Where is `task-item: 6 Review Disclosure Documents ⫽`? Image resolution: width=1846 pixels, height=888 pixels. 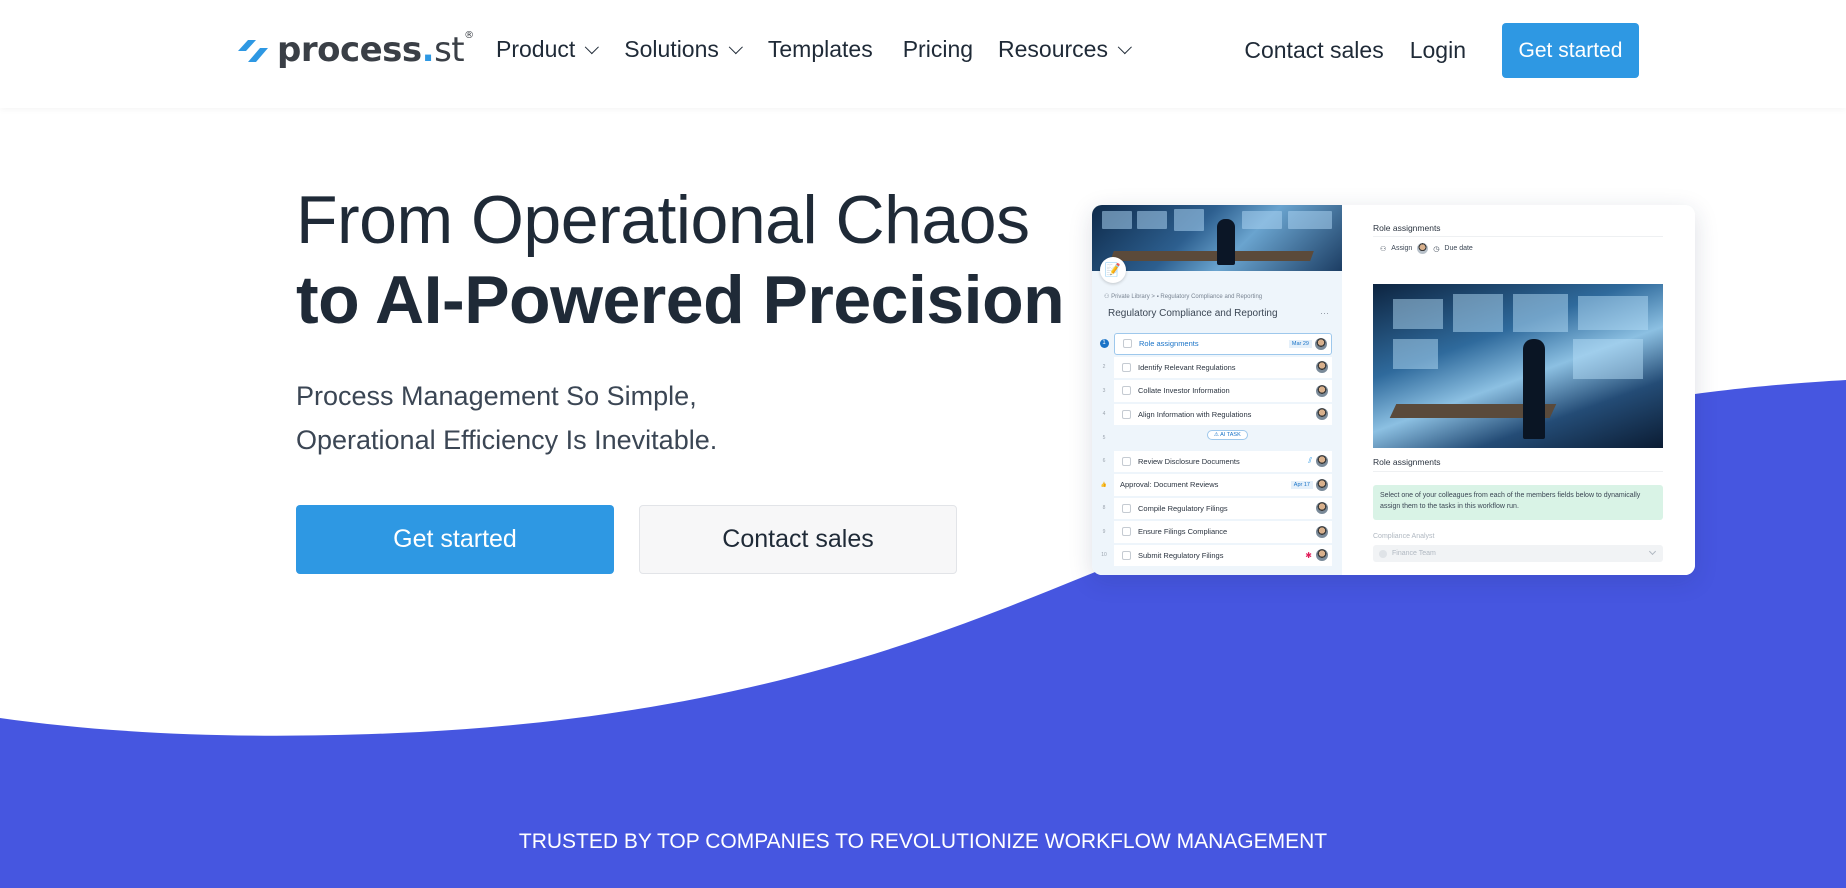 task-item: 6 Review Disclosure Documents ⫽ is located at coordinates (1217, 462).